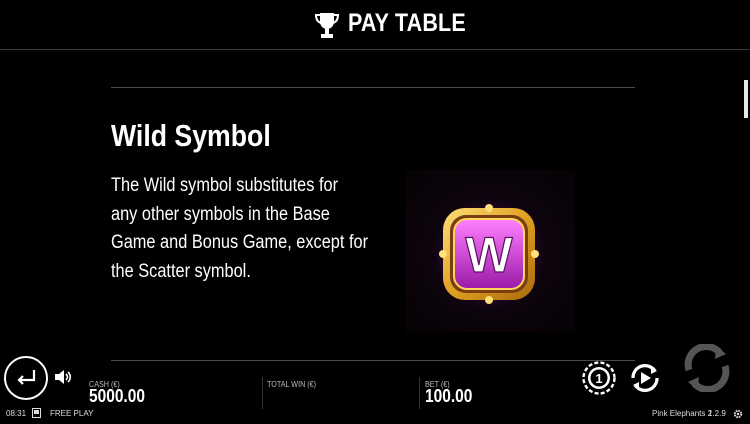 Image resolution: width=750 pixels, height=424 pixels. I want to click on cash-value: 5000.00, so click(117, 396).